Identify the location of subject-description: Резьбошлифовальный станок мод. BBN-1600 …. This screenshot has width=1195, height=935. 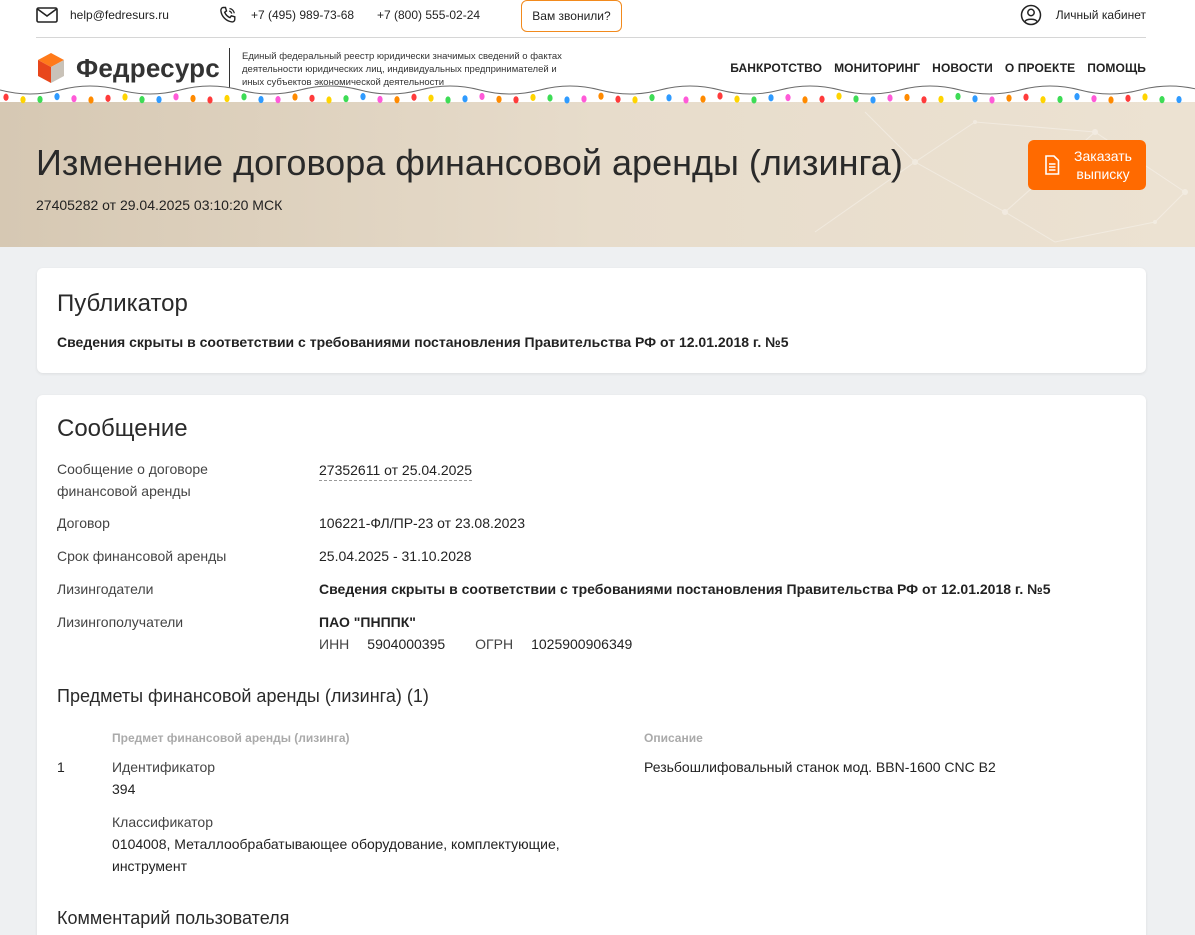
(820, 767).